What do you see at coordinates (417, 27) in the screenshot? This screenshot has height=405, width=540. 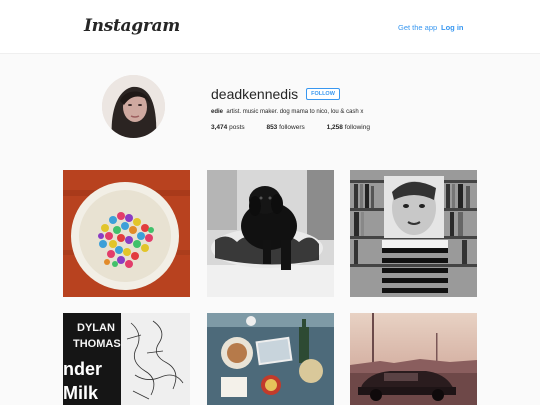 I see `get-the-app-link: Get the app` at bounding box center [417, 27].